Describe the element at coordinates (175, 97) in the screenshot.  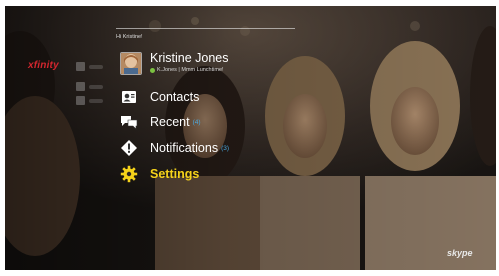
I see `menu-label: Contacts` at that location.